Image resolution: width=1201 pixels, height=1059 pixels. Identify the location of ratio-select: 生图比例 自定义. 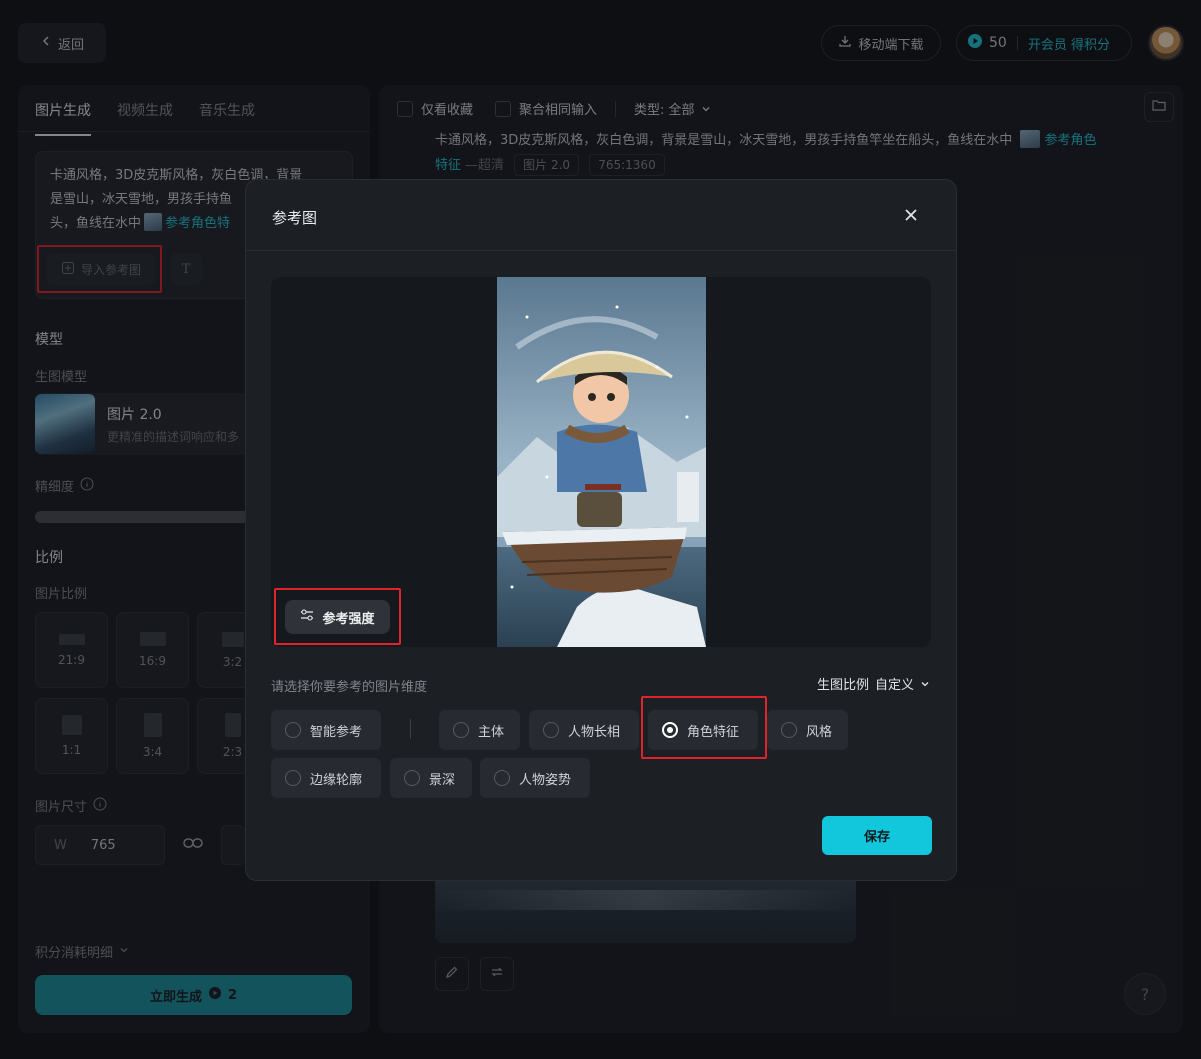
(873, 683).